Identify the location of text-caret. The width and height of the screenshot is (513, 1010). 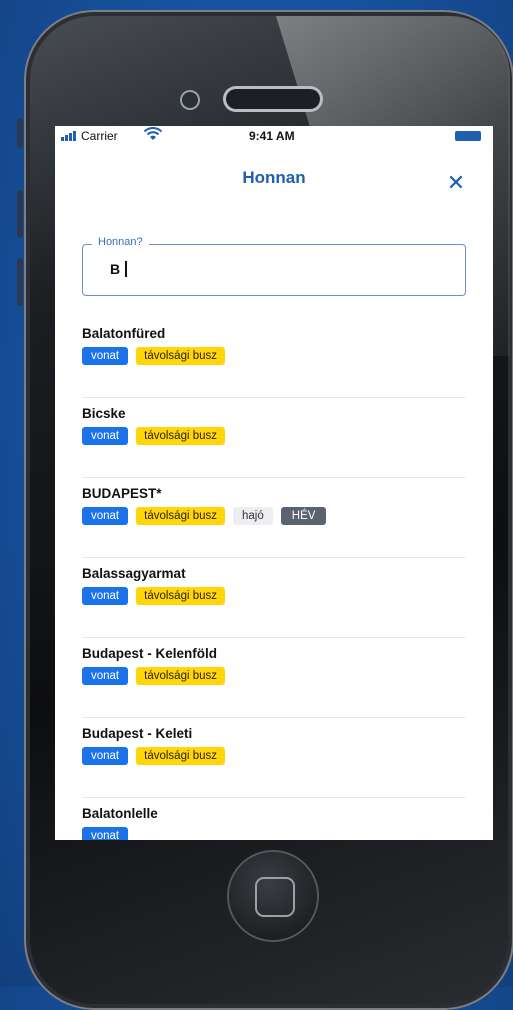
(126, 269).